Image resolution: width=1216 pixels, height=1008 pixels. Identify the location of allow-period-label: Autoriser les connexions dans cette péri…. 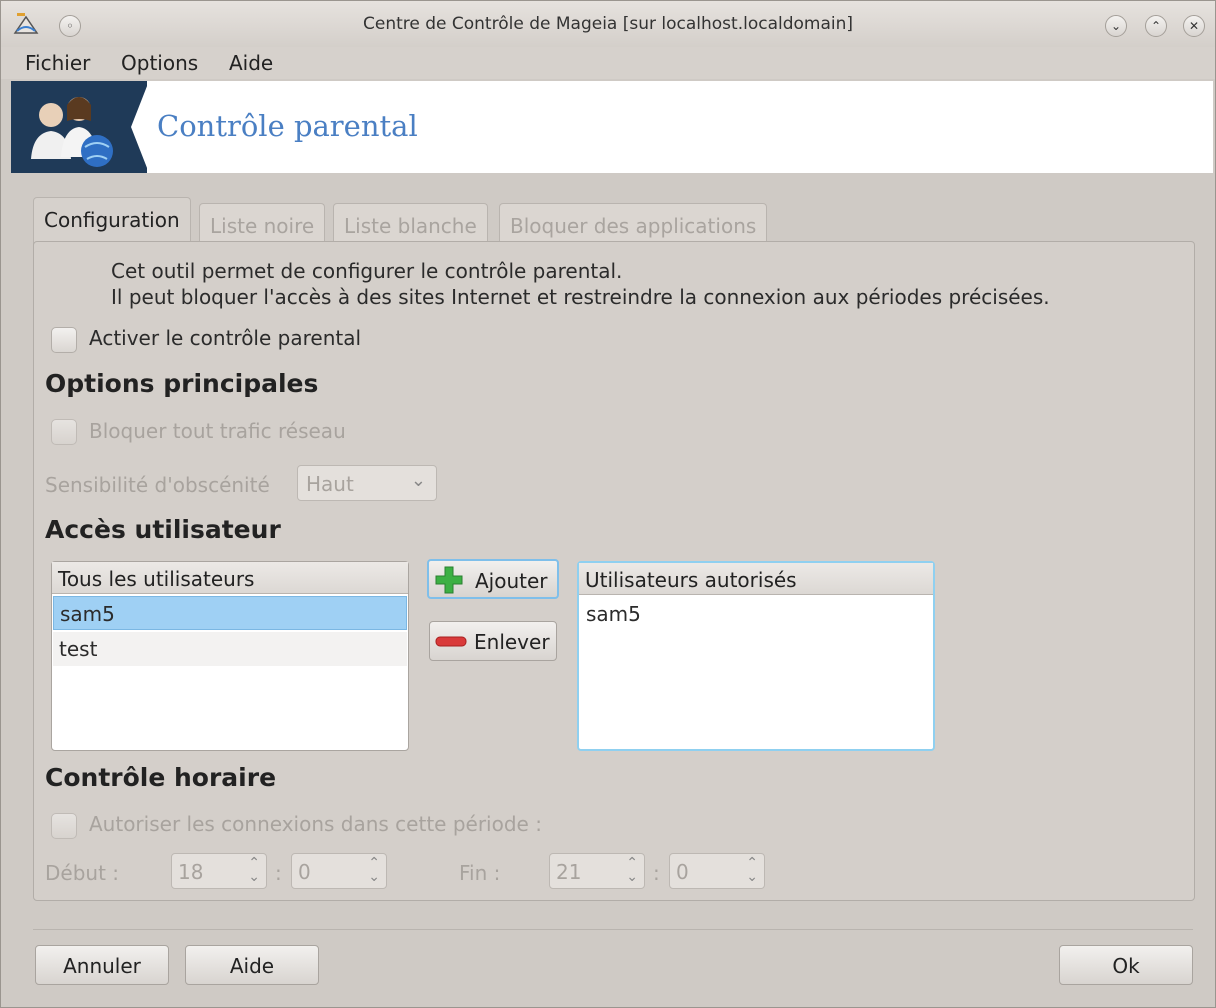
(315, 824).